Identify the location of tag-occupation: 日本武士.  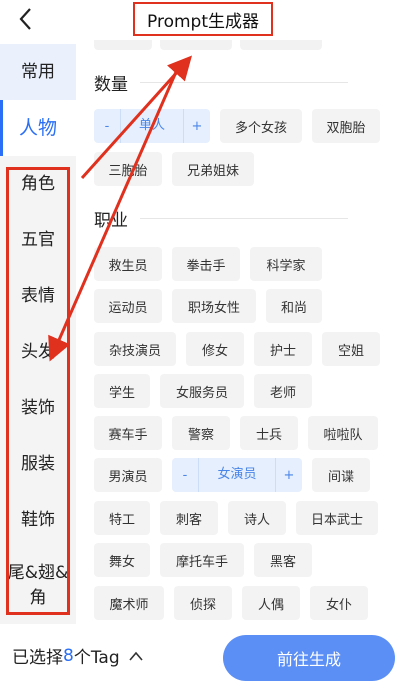
(337, 518).